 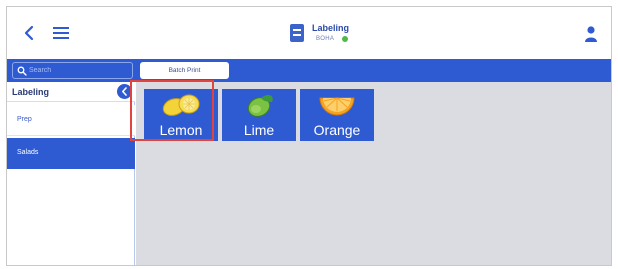 What do you see at coordinates (181, 105) in the screenshot?
I see `lemon-icon` at bounding box center [181, 105].